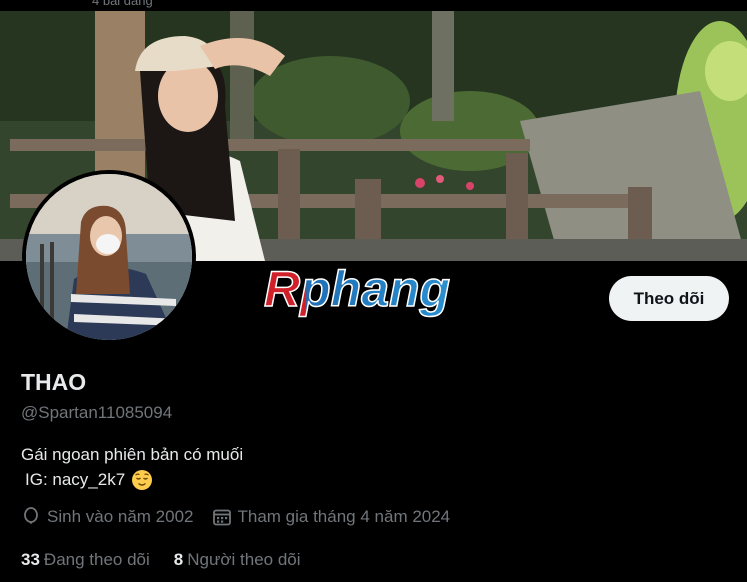  I want to click on profile-bio: Gái ngoan phiên bản có muối IG: nacy_2k7, so click(132, 467).